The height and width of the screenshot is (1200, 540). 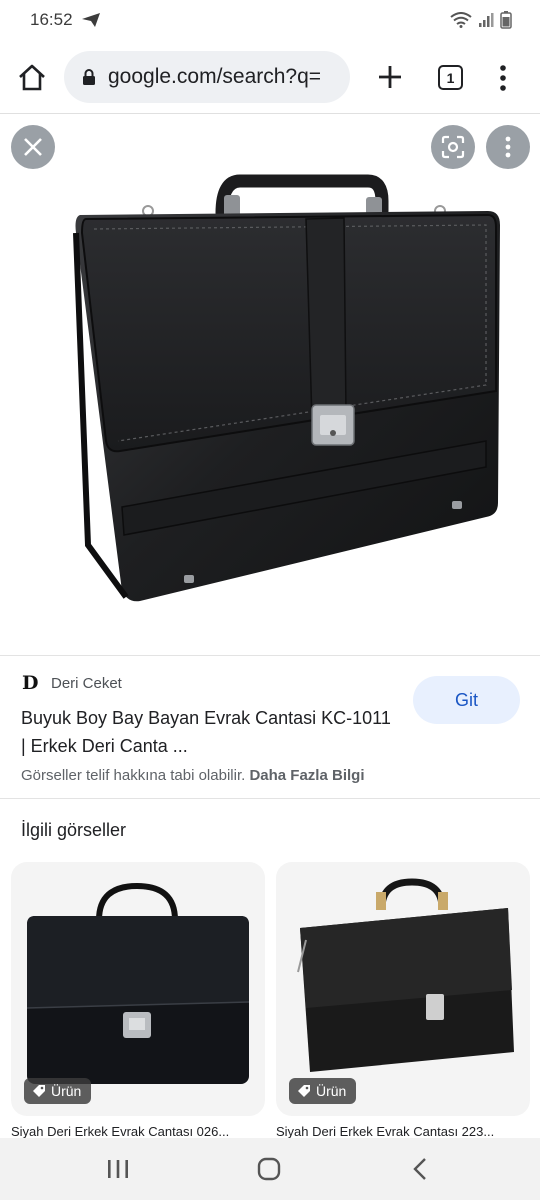 I want to click on close-icon, so click(x=33, y=147).